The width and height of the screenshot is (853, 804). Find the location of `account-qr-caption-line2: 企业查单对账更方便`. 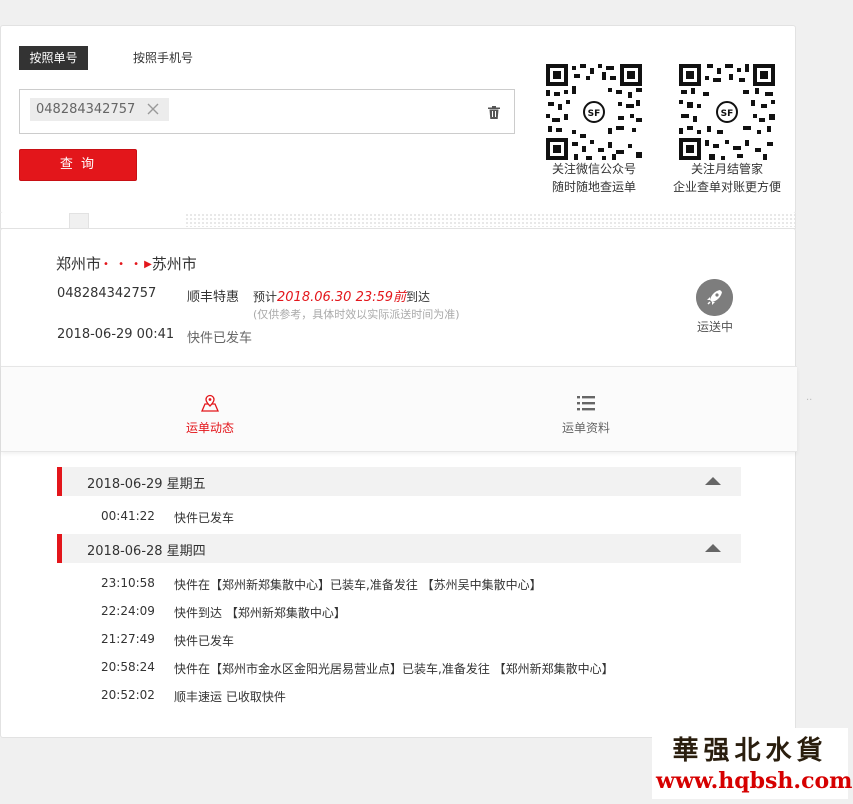

account-qr-caption-line2: 企业查单对账更方便 is located at coordinates (726, 187).